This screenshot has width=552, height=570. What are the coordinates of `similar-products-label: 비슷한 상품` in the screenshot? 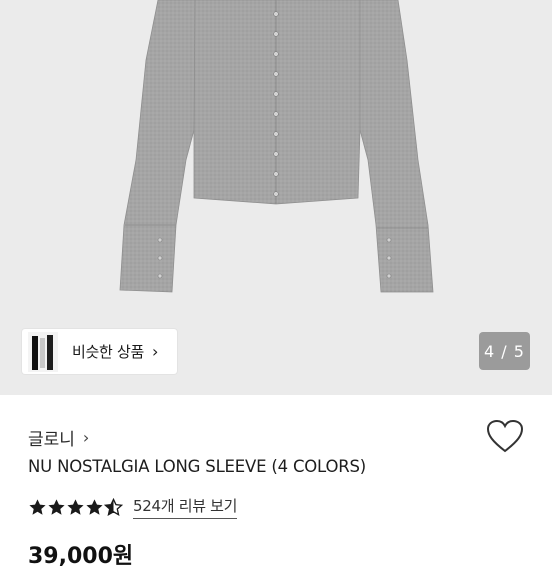 It's located at (108, 352).